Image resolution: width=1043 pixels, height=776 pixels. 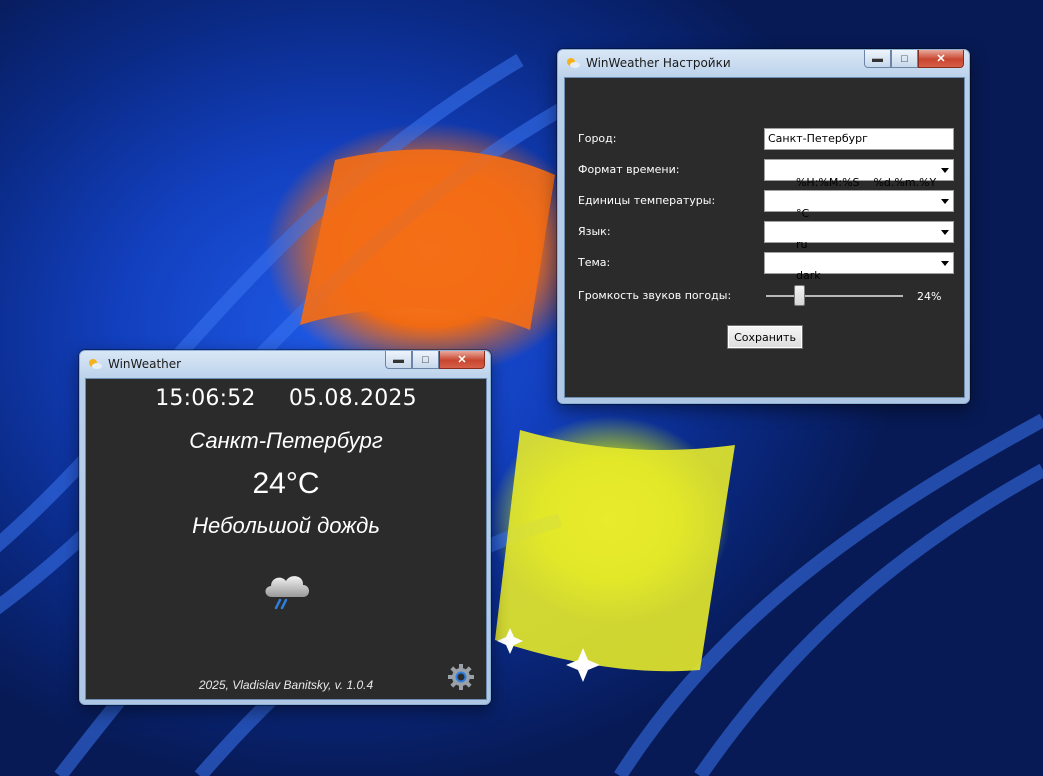 I want to click on language-row: Язык: ru, so click(x=764, y=236).